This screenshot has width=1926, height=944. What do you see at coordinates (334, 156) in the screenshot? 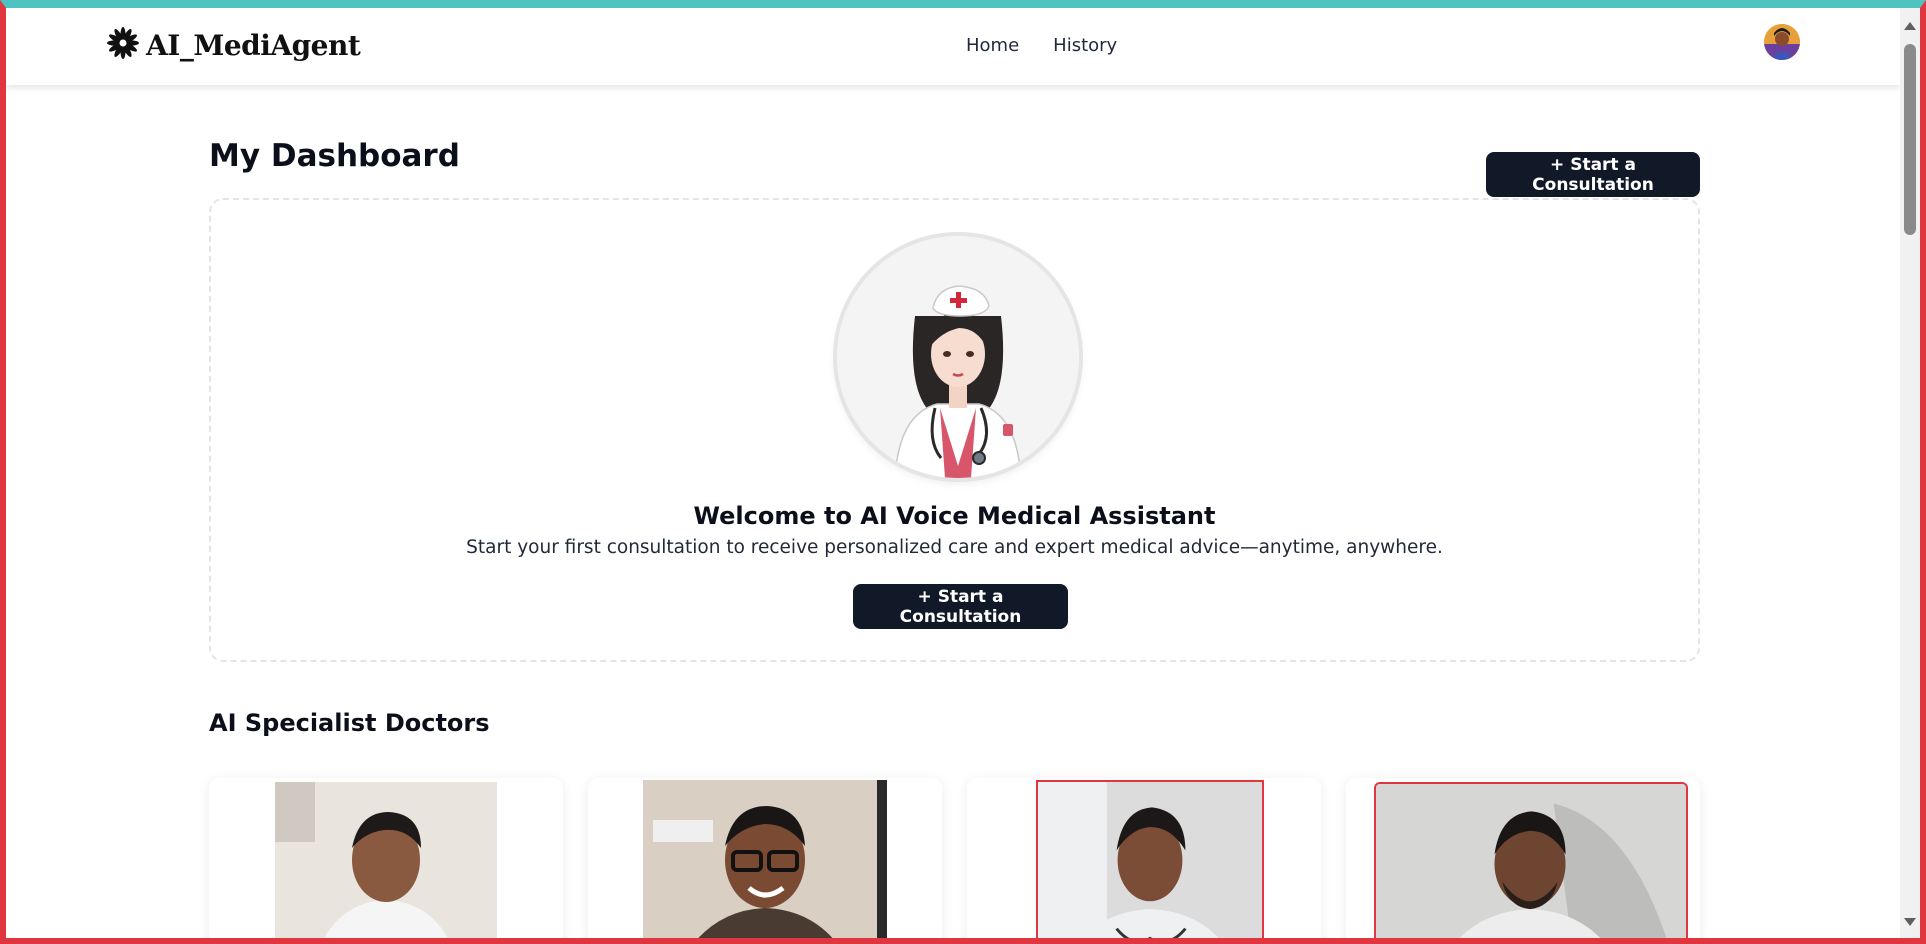
I see `page-title: My Dashboard` at bounding box center [334, 156].